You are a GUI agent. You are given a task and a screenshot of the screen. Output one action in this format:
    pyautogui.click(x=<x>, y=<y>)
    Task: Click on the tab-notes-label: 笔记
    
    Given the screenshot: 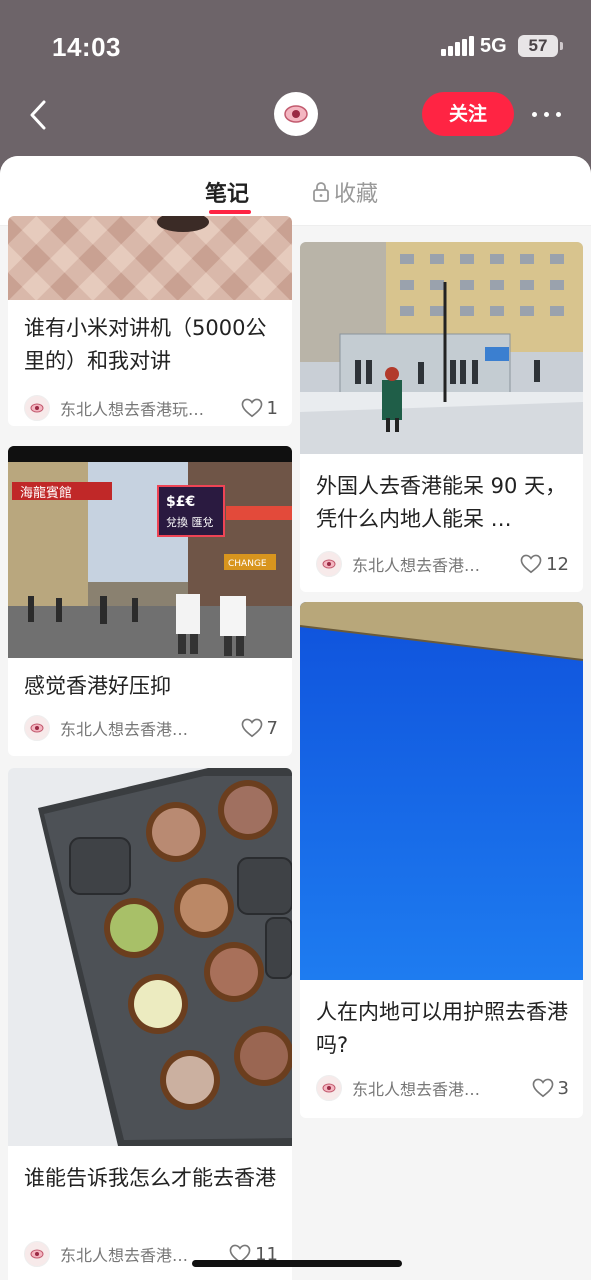 What is the action you would take?
    pyautogui.click(x=227, y=194)
    